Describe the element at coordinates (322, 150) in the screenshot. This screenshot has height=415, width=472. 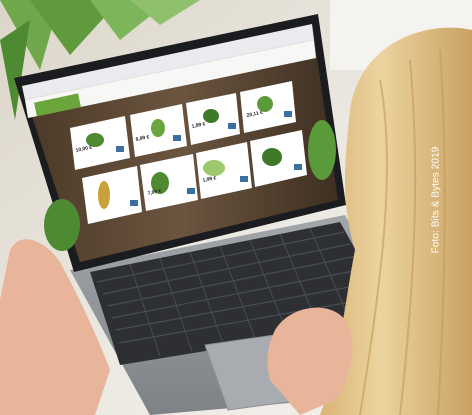
I see `screen-vegetables-right` at that location.